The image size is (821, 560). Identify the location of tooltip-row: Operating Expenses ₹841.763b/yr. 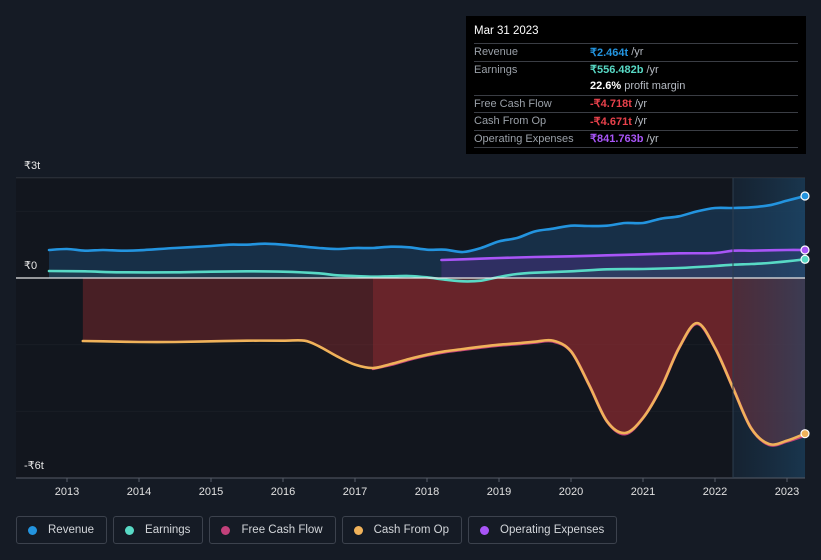
(636, 139).